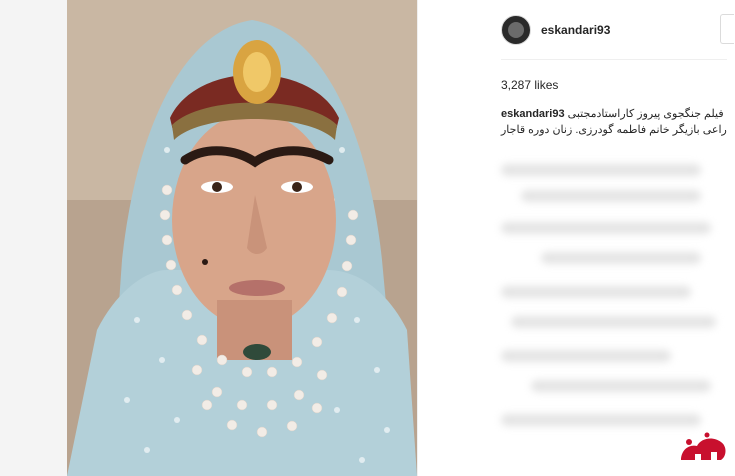  What do you see at coordinates (727, 29) in the screenshot?
I see `header-options-edge` at bounding box center [727, 29].